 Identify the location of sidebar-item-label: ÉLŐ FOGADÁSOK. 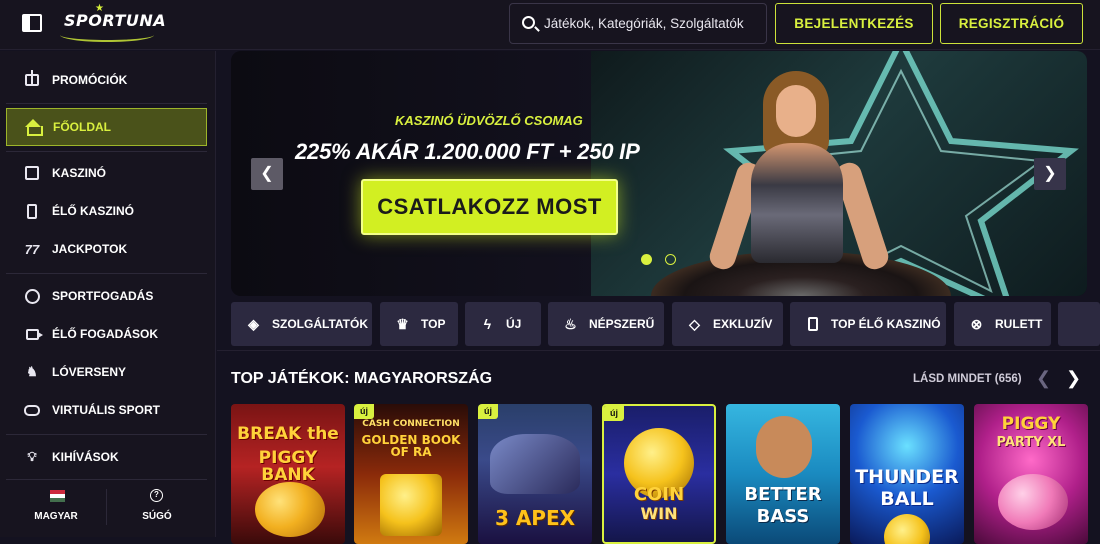
(105, 334).